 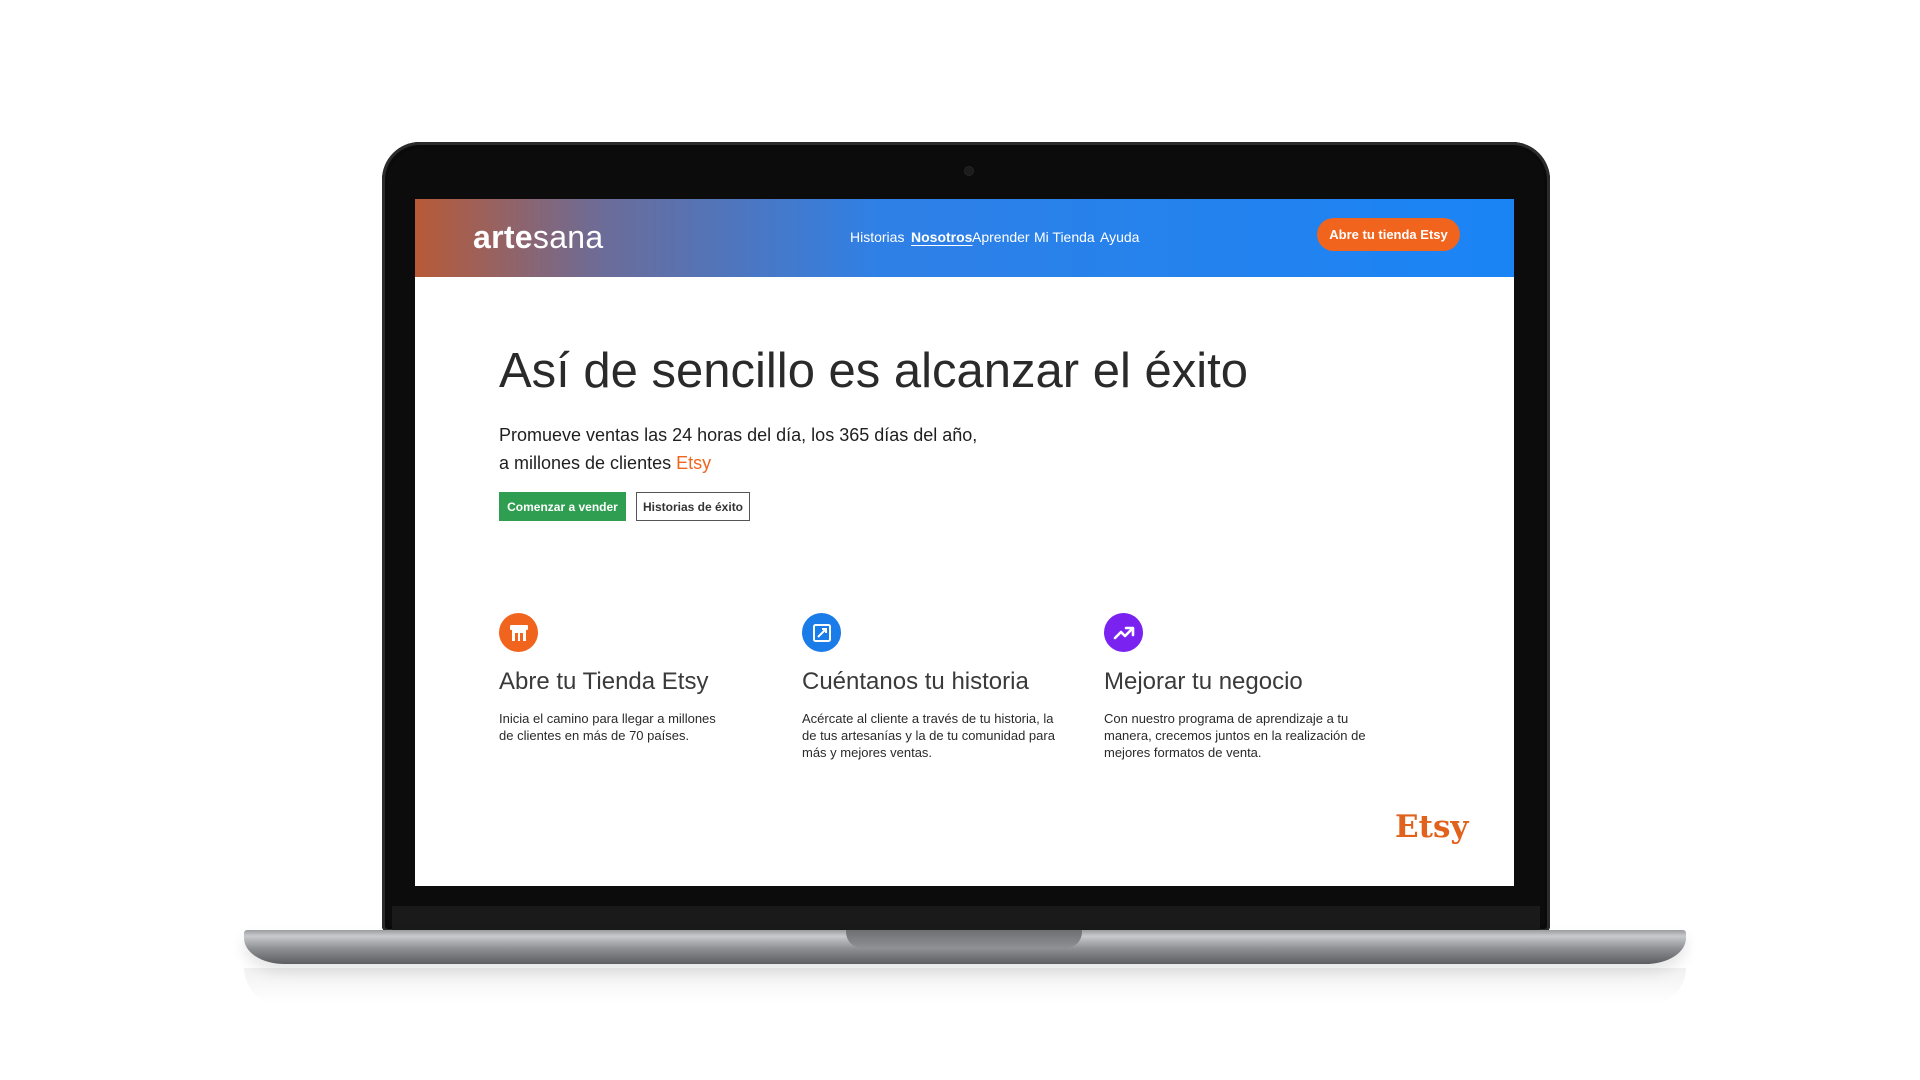 What do you see at coordinates (1431, 827) in the screenshot?
I see `etsy-logo: Etsy` at bounding box center [1431, 827].